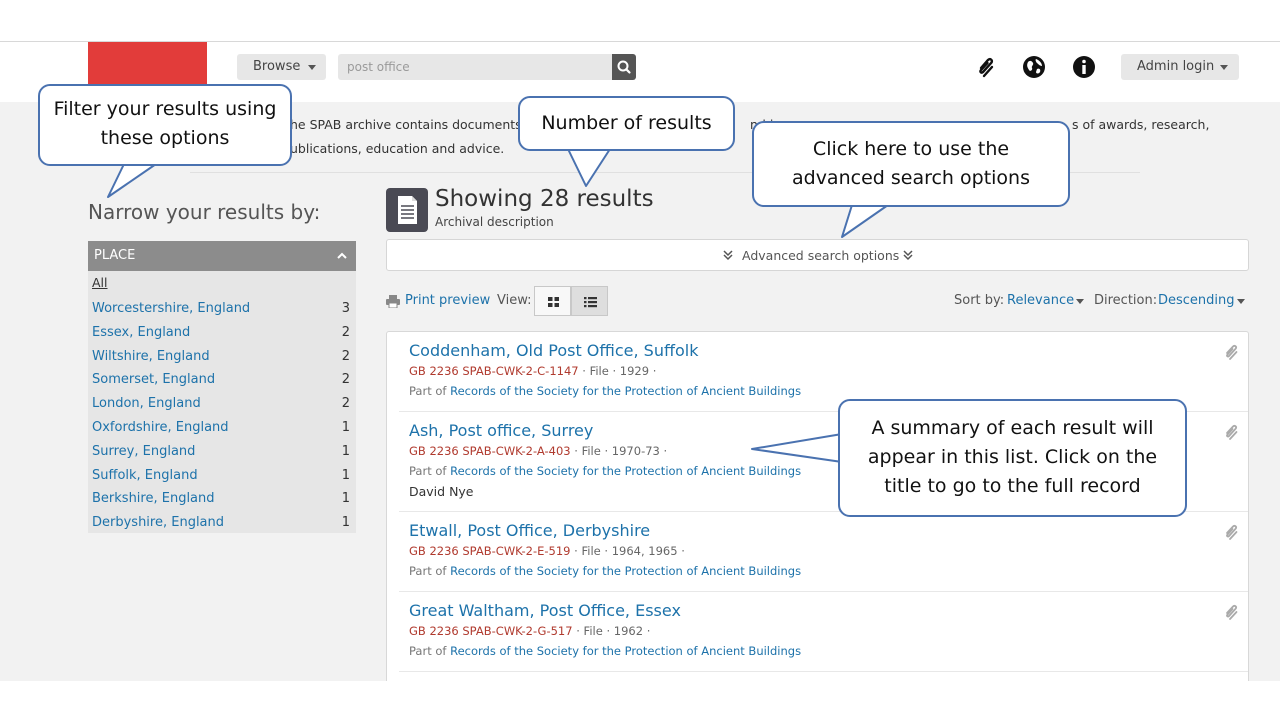 This screenshot has height=720, width=1280. What do you see at coordinates (397, 148) in the screenshot?
I see `intro-text: ublications, education and advice.` at bounding box center [397, 148].